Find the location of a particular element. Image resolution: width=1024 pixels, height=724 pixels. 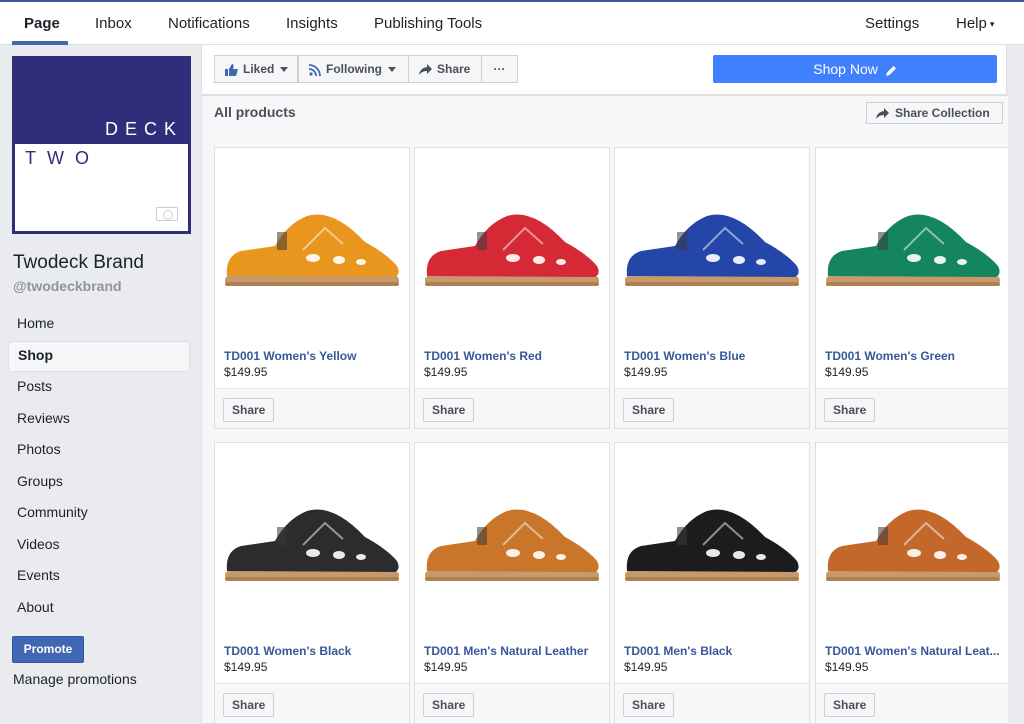

promote-button: Promote is located at coordinates (48, 649).